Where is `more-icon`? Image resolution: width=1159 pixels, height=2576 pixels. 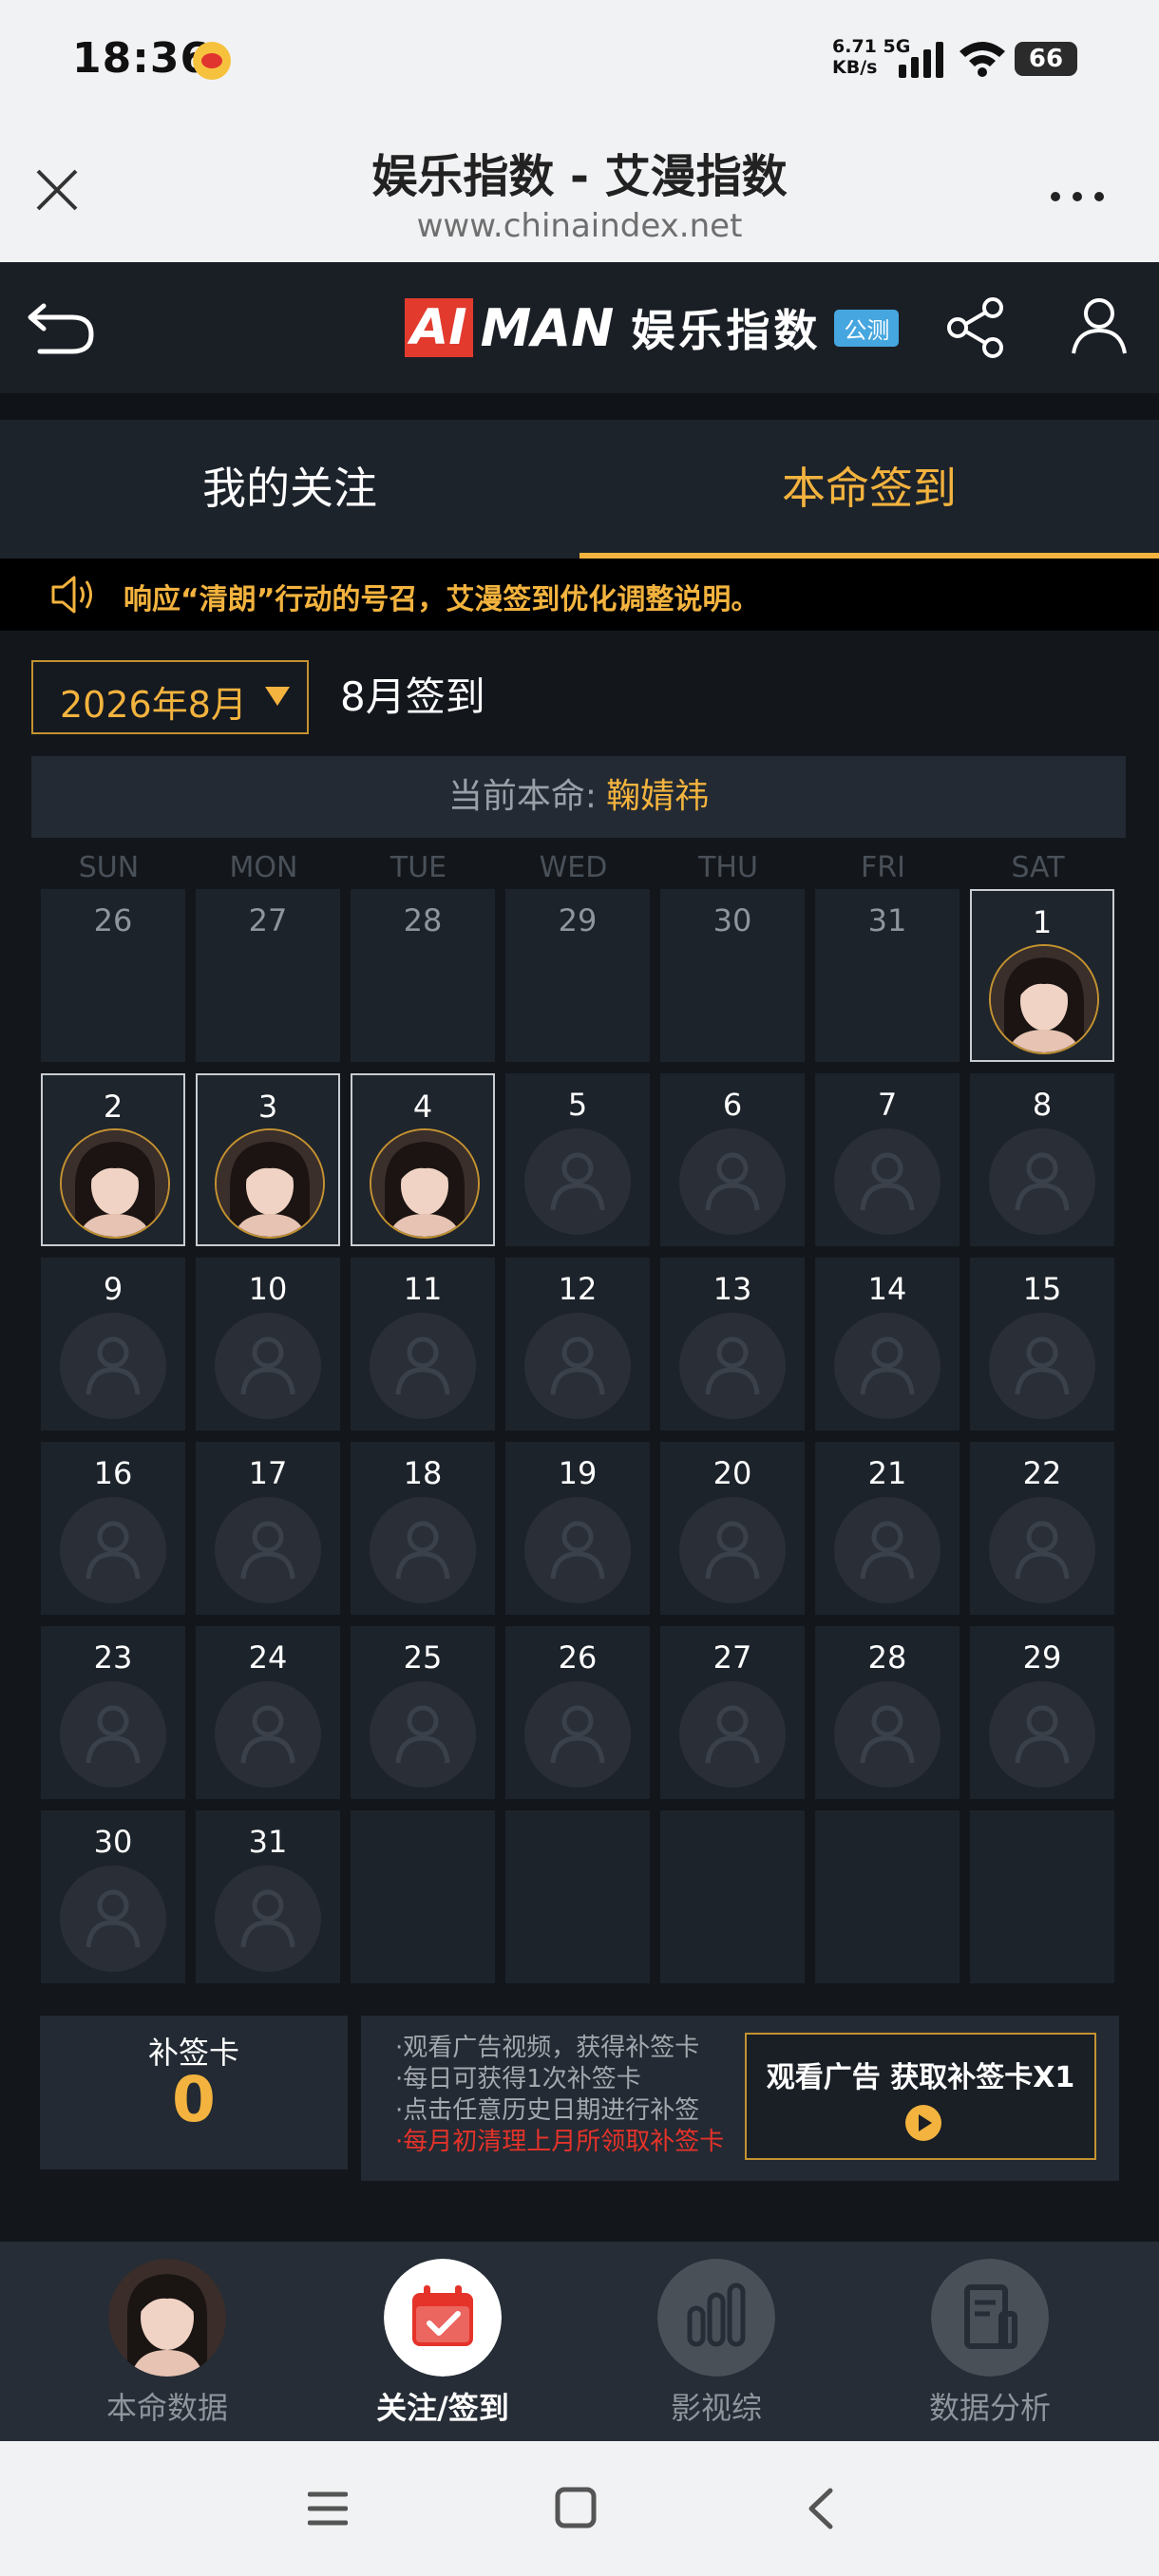 more-icon is located at coordinates (1077, 196).